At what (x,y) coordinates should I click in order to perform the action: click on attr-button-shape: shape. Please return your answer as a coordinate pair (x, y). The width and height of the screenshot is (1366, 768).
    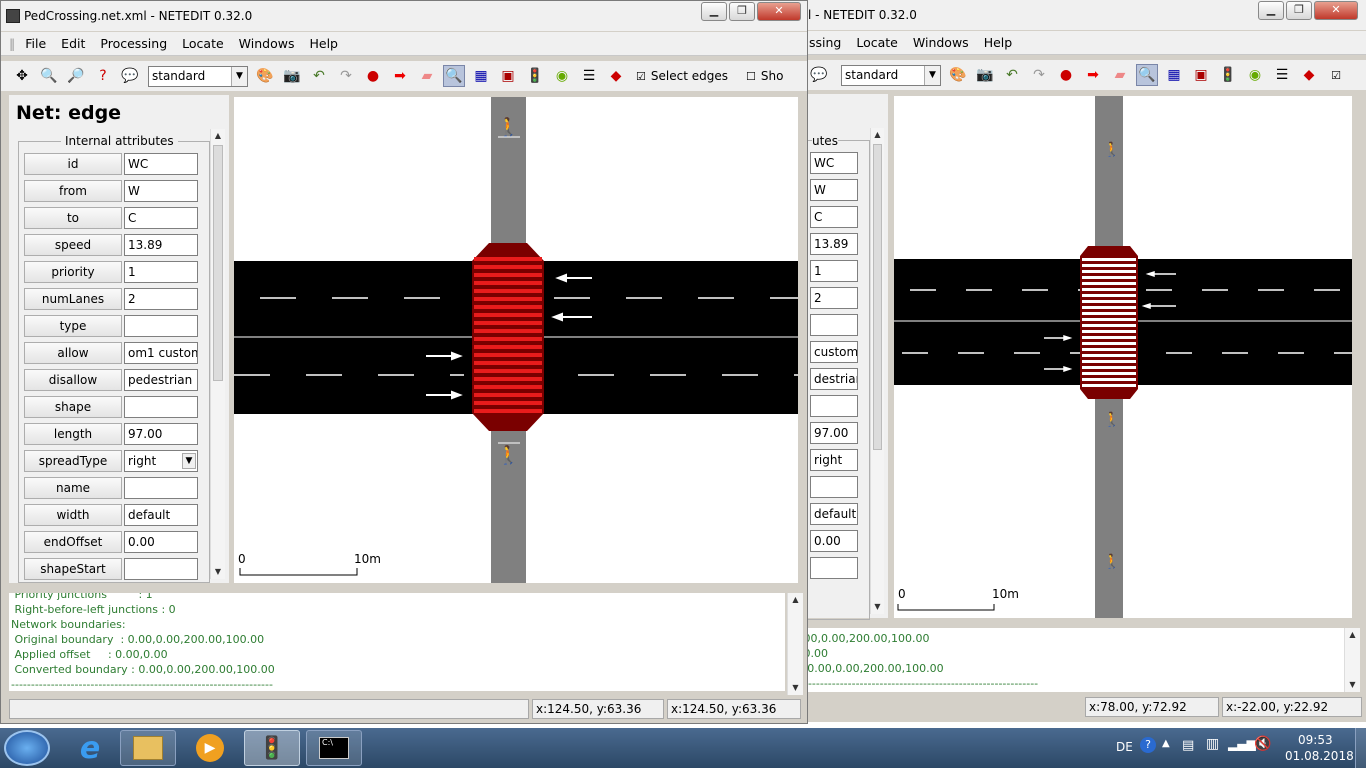
    Looking at the image, I should click on (73, 407).